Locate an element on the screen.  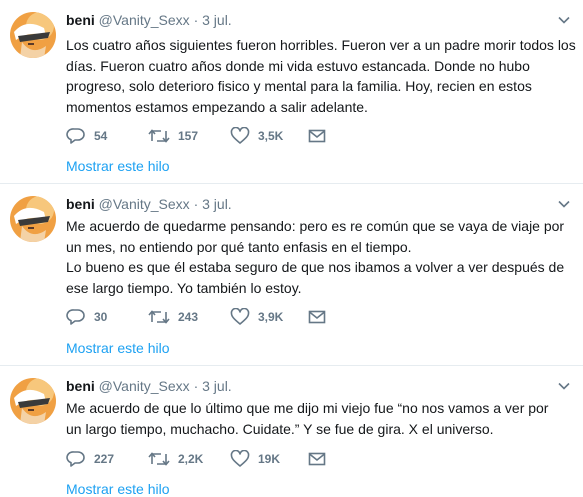
reply-button: 227 is located at coordinates (90, 459).